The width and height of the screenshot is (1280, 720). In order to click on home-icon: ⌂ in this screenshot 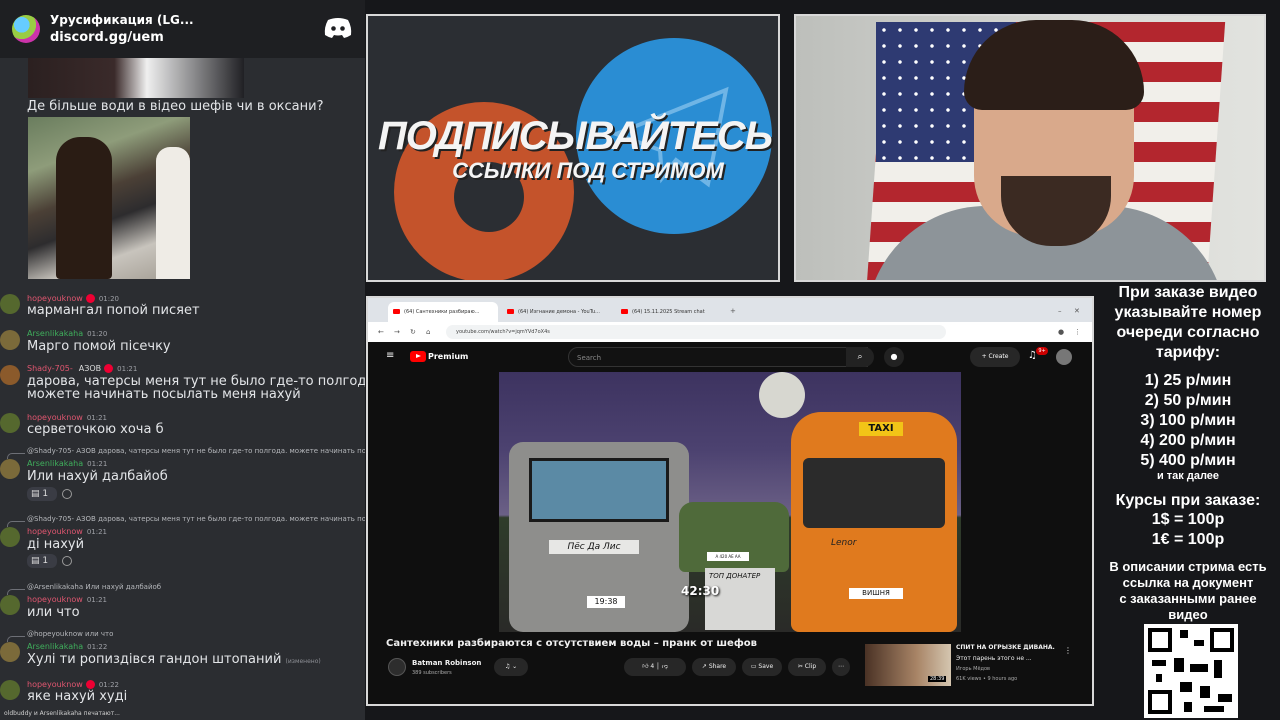, I will do `click(430, 332)`.